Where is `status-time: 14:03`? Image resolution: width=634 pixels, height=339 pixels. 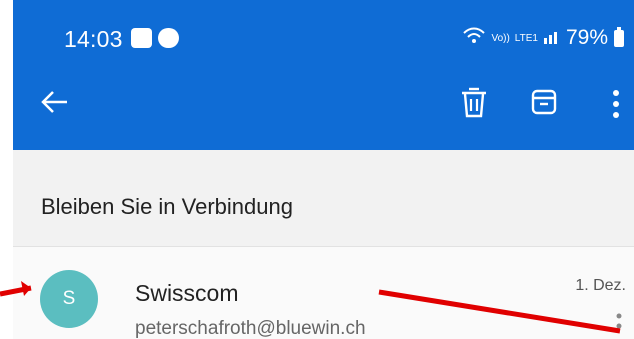 status-time: 14:03 is located at coordinates (93, 39).